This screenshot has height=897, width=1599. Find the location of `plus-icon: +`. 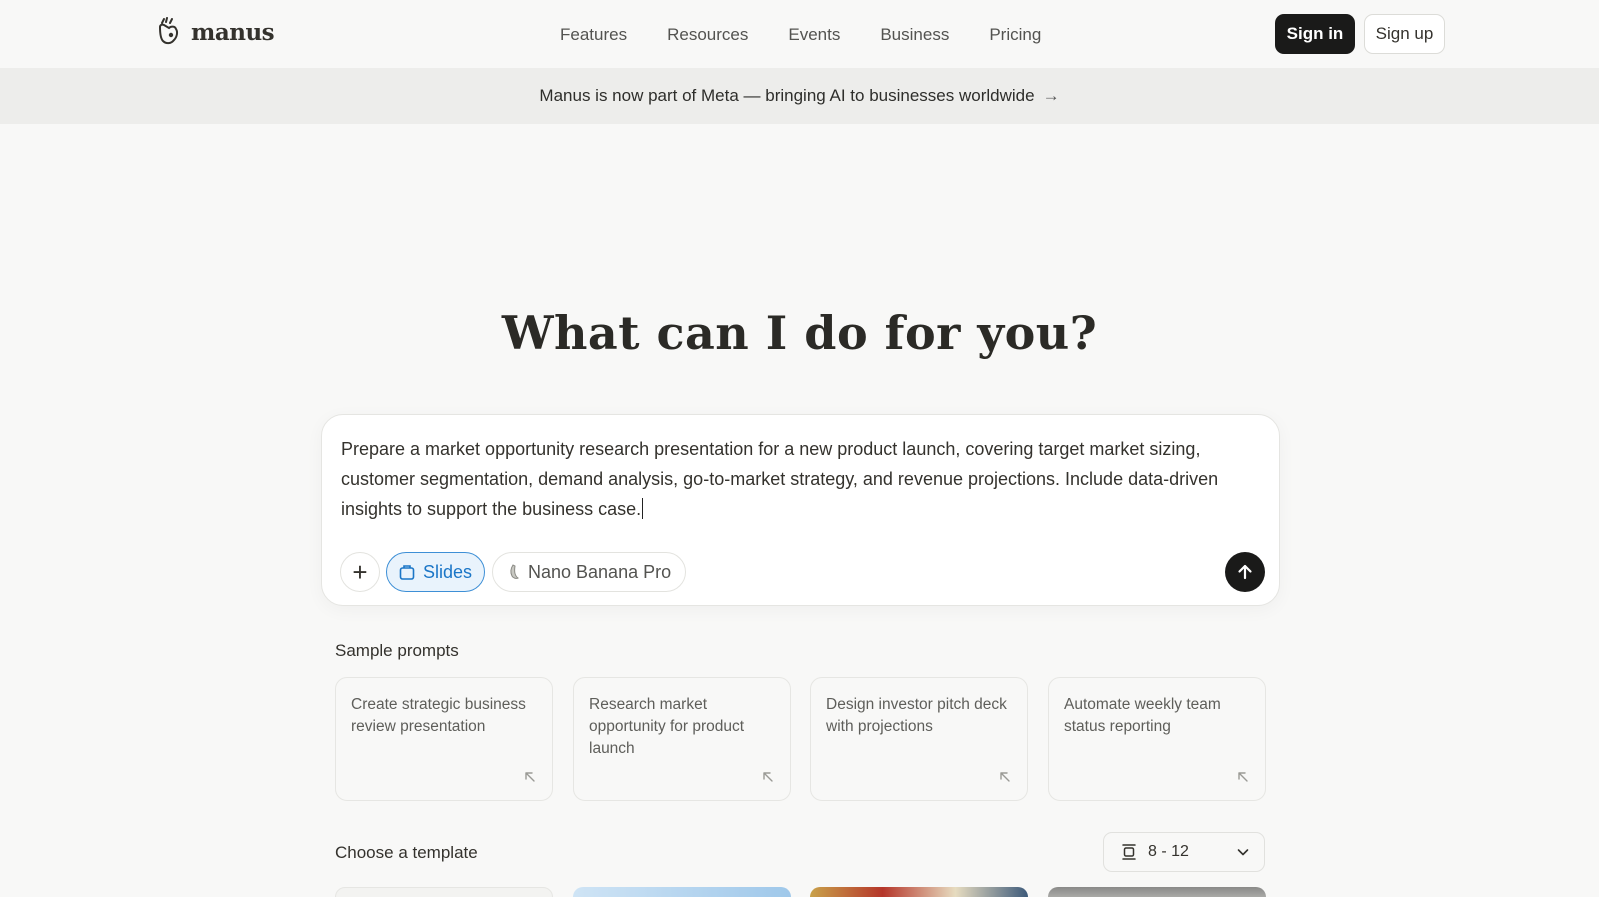

plus-icon: + is located at coordinates (360, 571).